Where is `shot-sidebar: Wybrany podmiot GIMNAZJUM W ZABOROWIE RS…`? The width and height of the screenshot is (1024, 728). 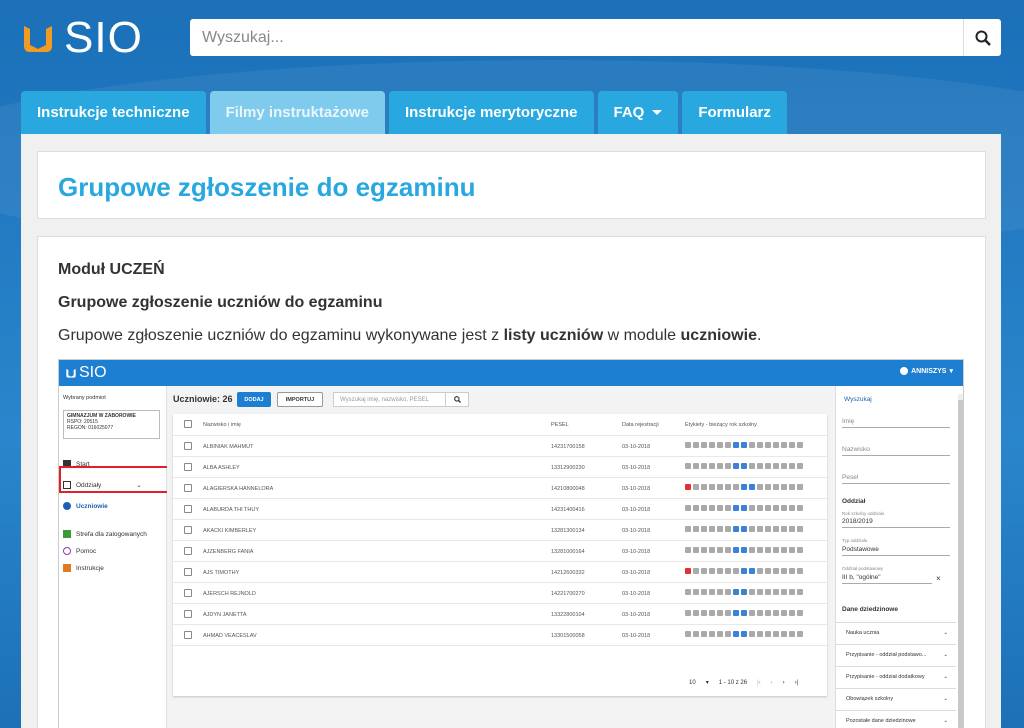
shot-sidebar: Wybrany podmiot GIMNAZJUM W ZABOROWIE RS… is located at coordinates (113, 557).